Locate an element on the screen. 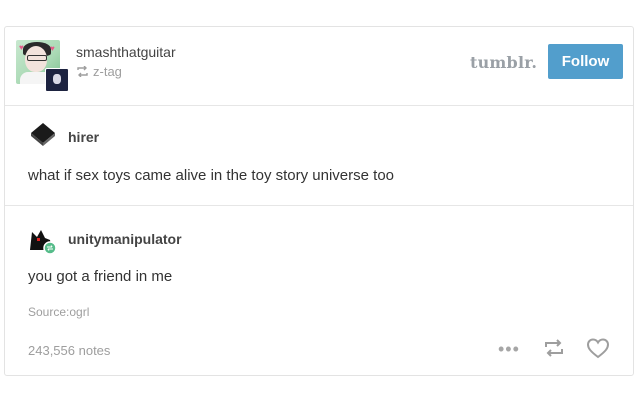 The height and width of the screenshot is (414, 640). post-author: hirer is located at coordinates (83, 137).